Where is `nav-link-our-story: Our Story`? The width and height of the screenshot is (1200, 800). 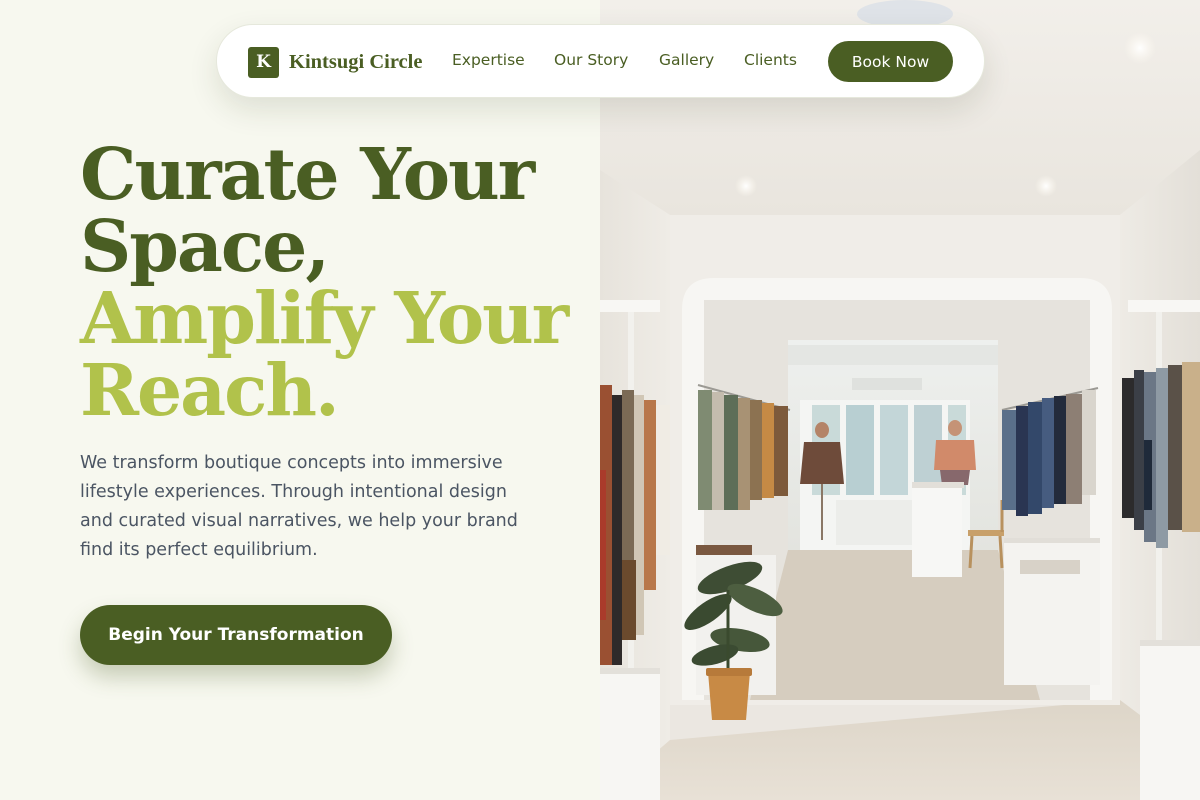 nav-link-our-story: Our Story is located at coordinates (591, 60).